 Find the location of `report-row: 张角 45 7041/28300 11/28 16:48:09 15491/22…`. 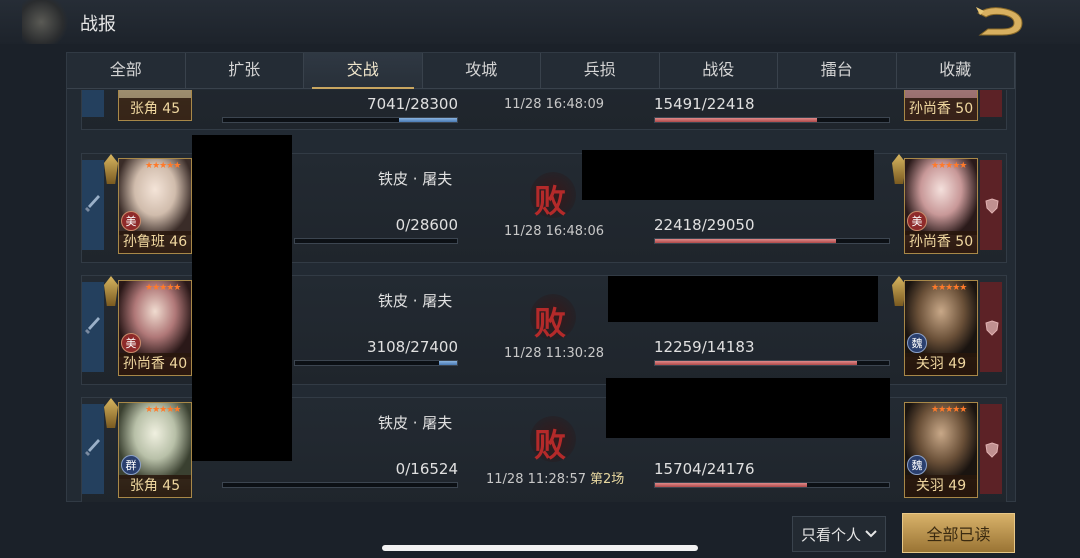

report-row: 张角 45 7041/28300 11/28 16:48:09 15491/22… is located at coordinates (544, 110).